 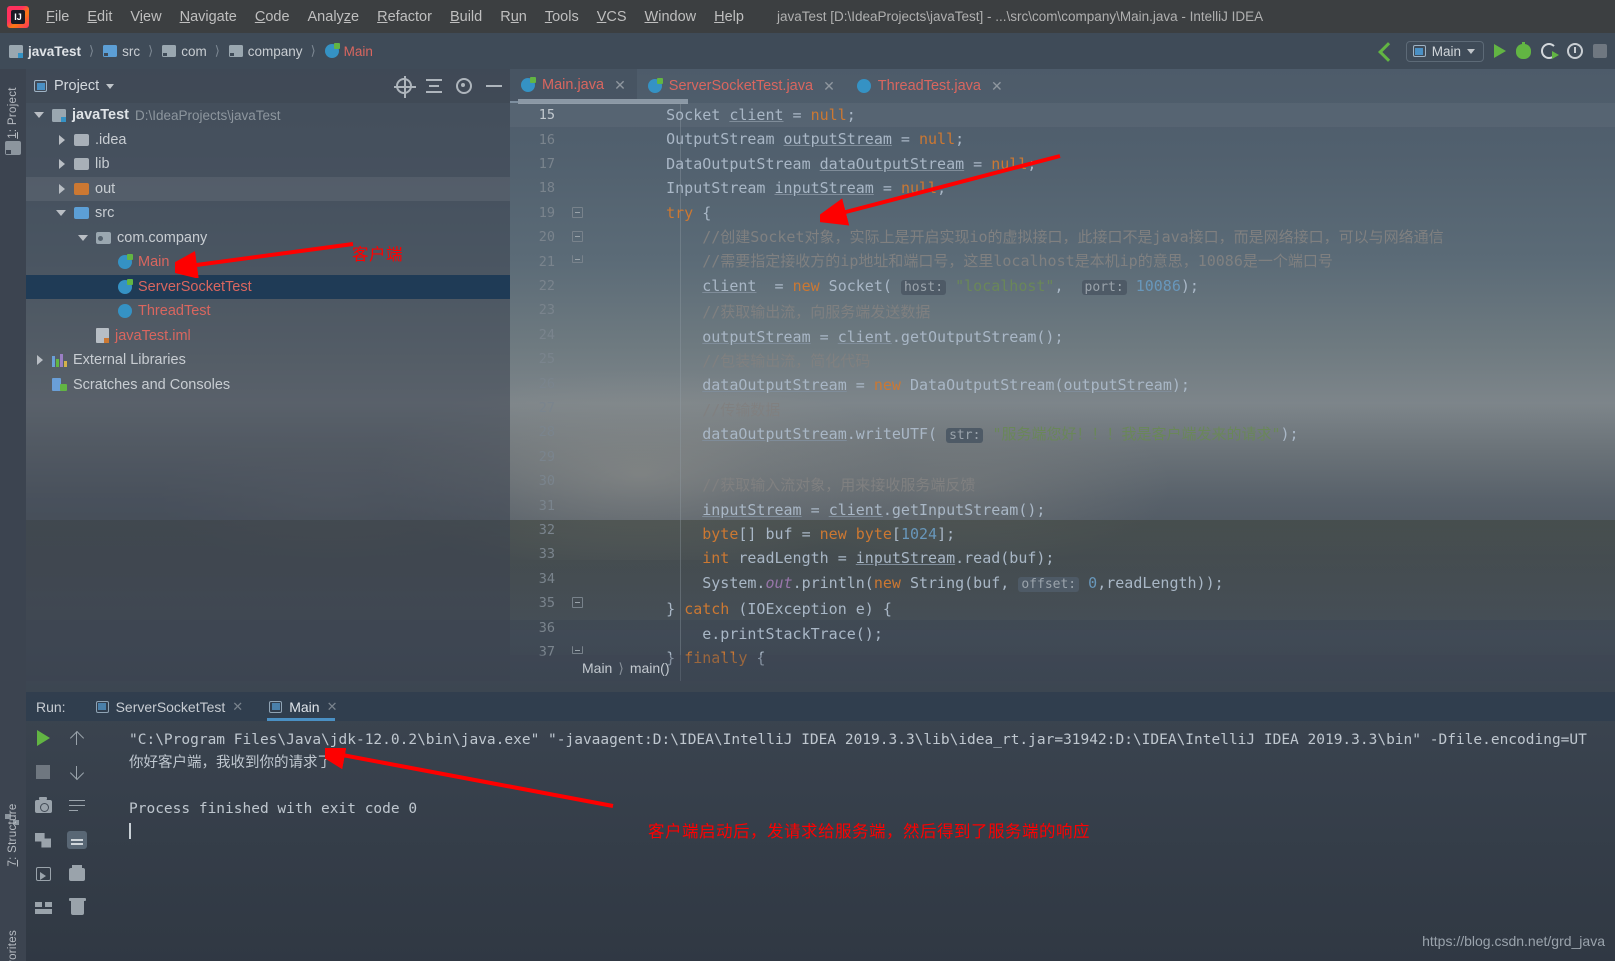 I want to click on breadcrumb-com: com ⟩, so click(x=192, y=51).